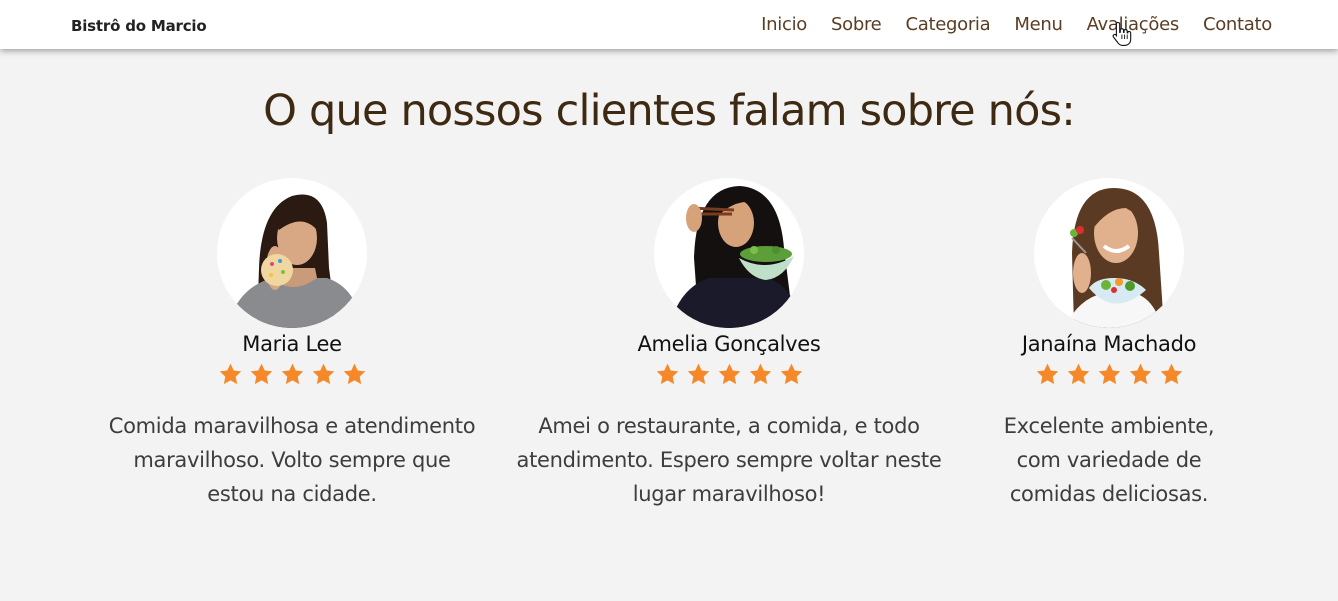 This screenshot has height=601, width=1338. I want to click on customer-name: Maria Lee, so click(292, 344).